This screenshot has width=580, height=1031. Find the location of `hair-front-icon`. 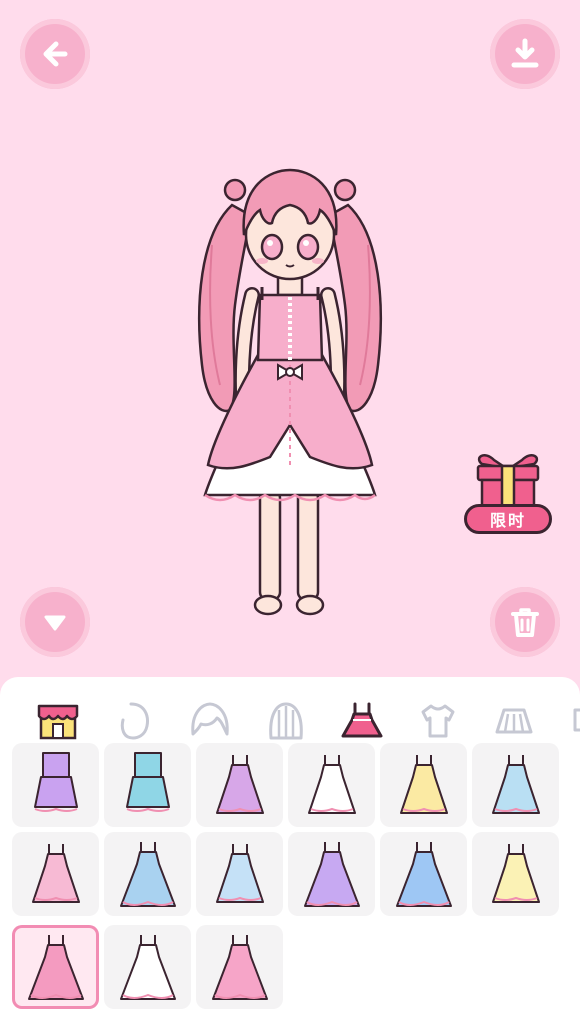

hair-front-icon is located at coordinates (210, 719).